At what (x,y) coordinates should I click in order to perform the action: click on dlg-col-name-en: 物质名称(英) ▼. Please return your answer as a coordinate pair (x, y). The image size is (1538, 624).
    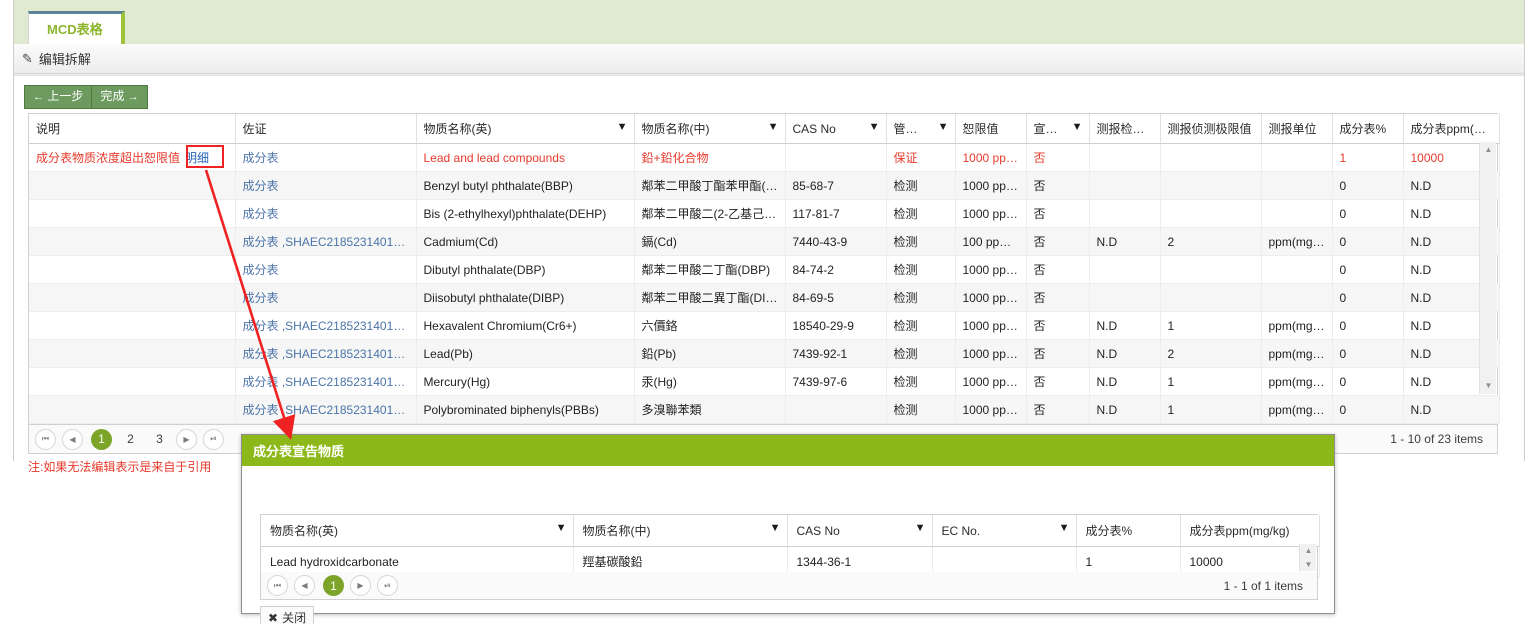
    Looking at the image, I should click on (417, 531).